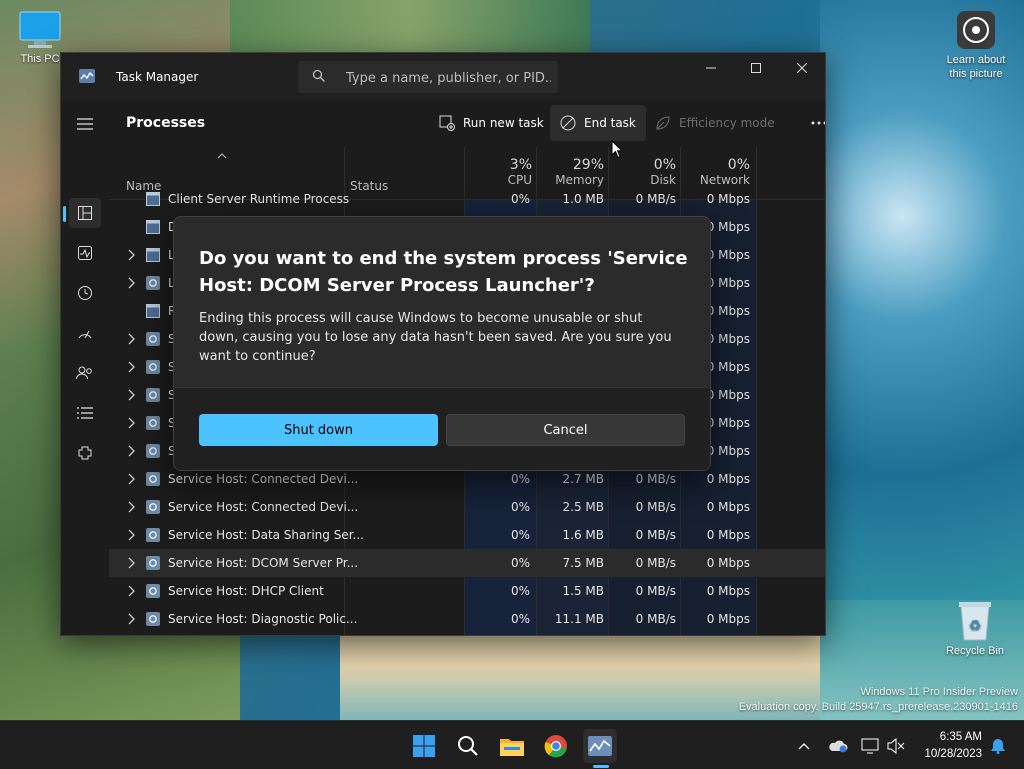 The width and height of the screenshot is (1024, 769). What do you see at coordinates (838, 746) in the screenshot?
I see `onedrive-button` at bounding box center [838, 746].